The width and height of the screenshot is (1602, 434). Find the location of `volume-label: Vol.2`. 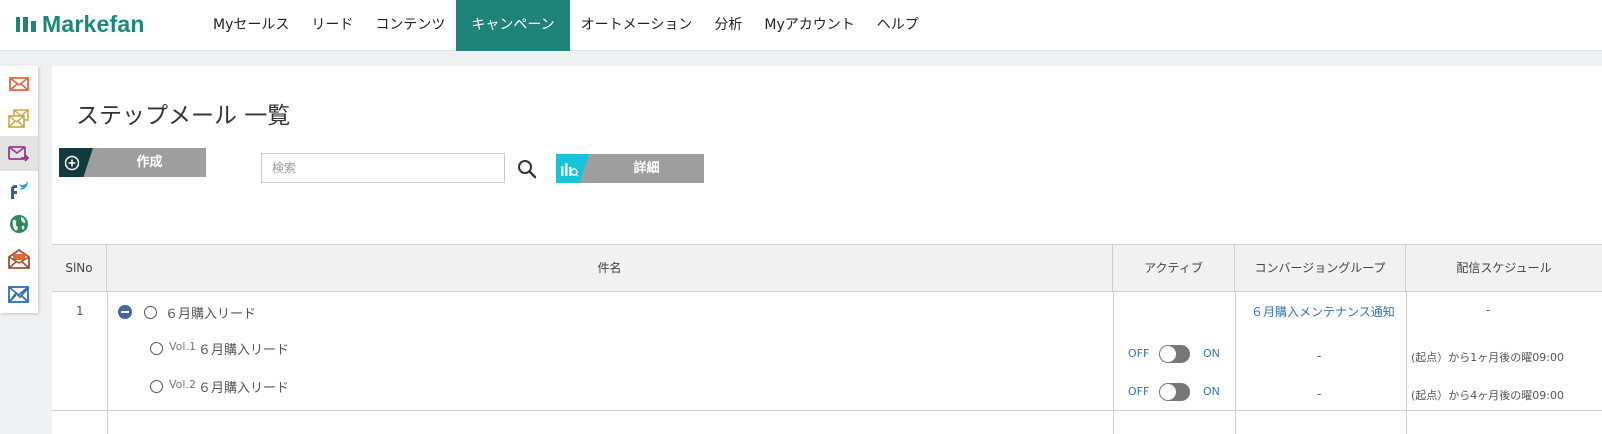

volume-label: Vol.2 is located at coordinates (182, 384).